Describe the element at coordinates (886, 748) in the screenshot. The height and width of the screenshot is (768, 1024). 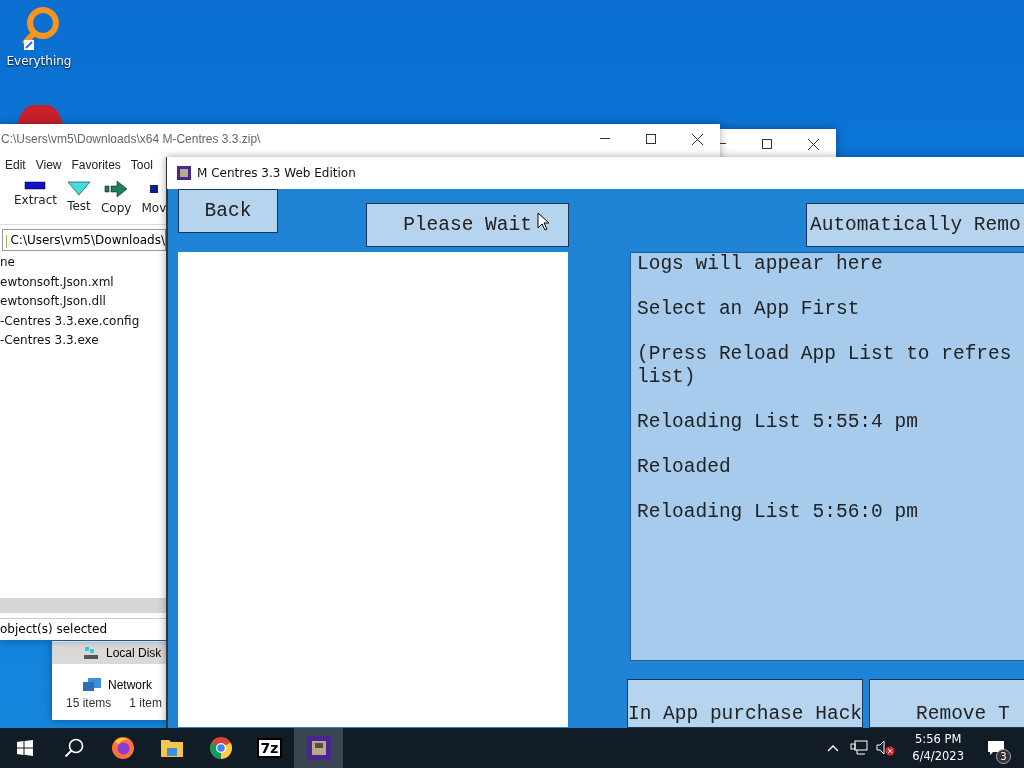
I see `muted-speaker-icon` at that location.